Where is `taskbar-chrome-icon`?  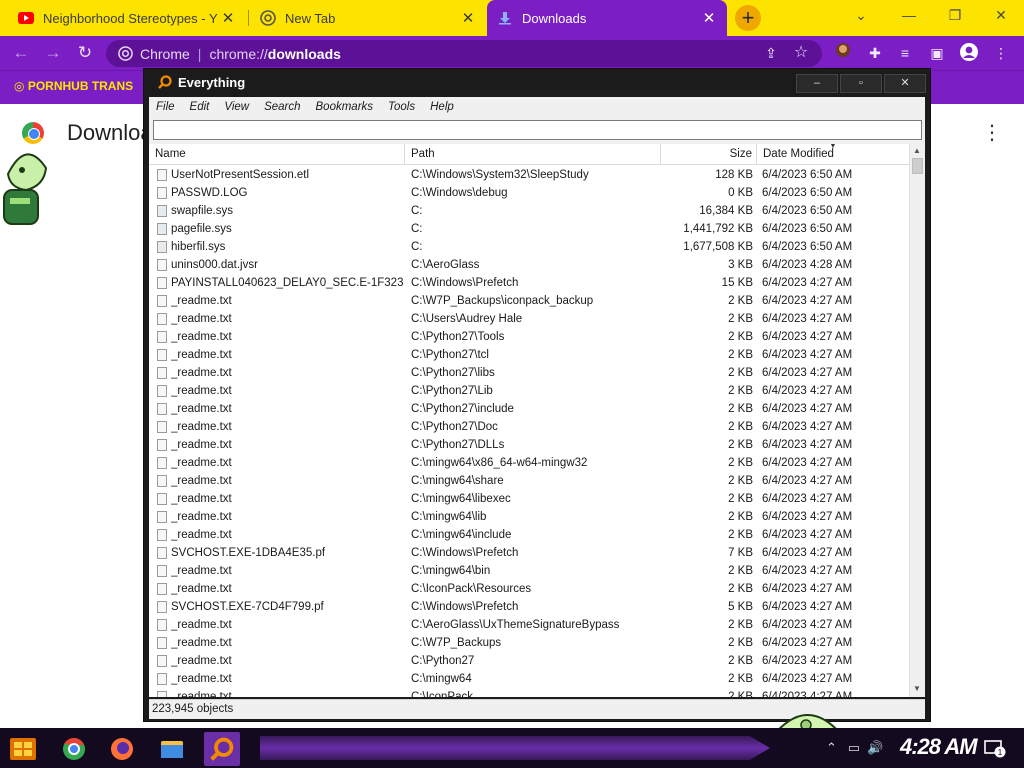
taskbar-chrome-icon is located at coordinates (74, 749).